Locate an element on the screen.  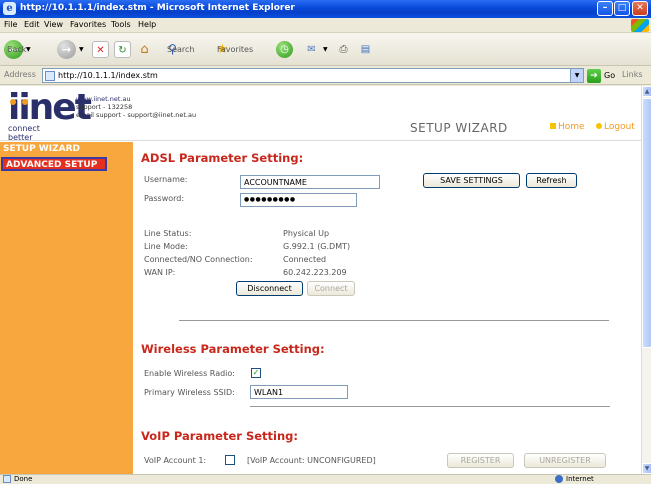
line-status-value: Physical Up is located at coordinates (306, 233).